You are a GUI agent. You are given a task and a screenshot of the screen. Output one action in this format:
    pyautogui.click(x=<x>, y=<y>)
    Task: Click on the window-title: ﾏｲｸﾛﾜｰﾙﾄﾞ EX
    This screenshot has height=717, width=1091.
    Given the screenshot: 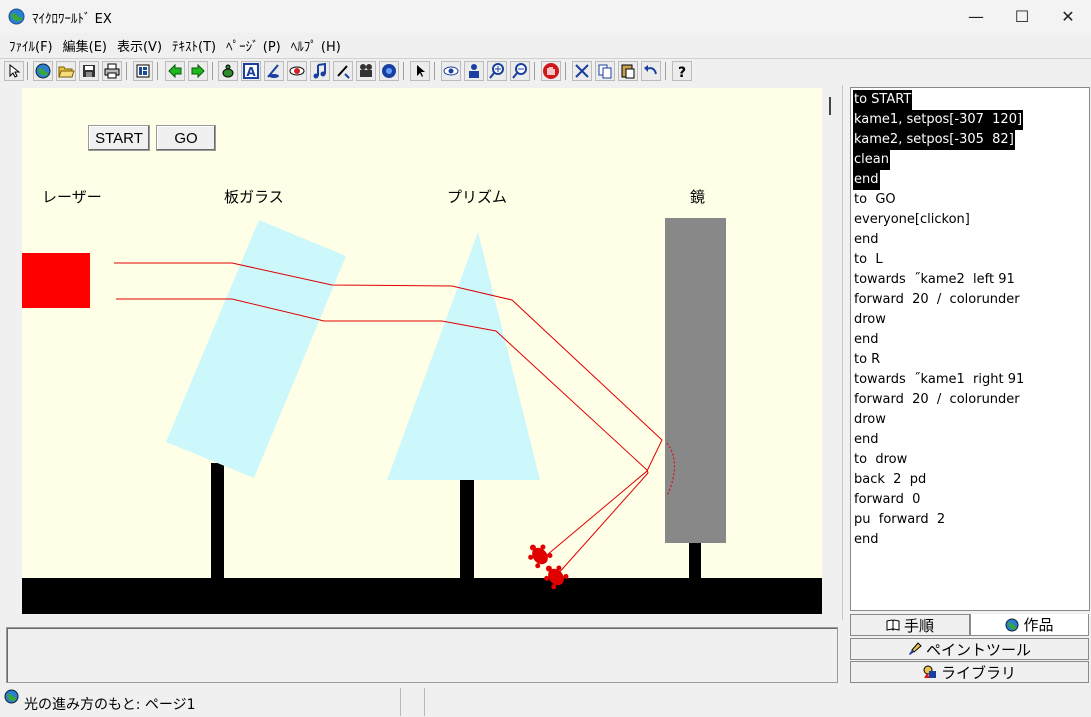 What is the action you would take?
    pyautogui.click(x=72, y=19)
    